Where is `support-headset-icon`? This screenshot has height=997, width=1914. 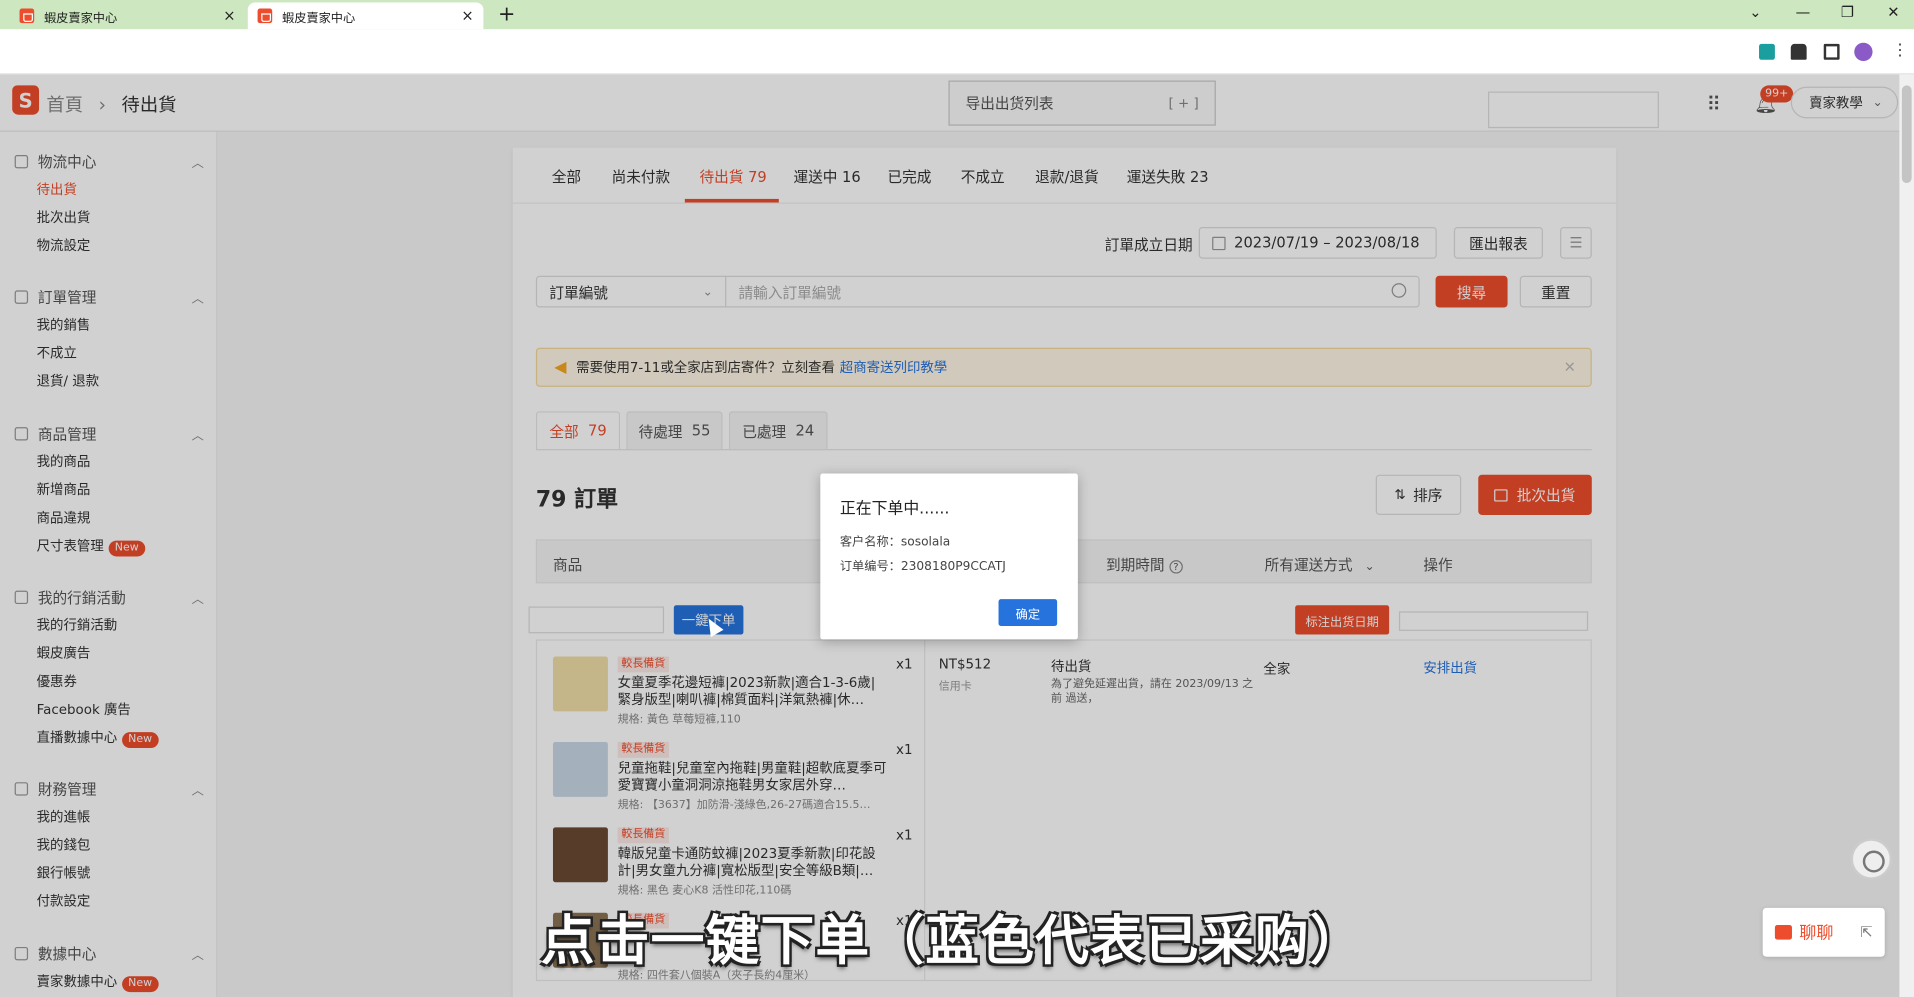
support-headset-icon is located at coordinates (1871, 859).